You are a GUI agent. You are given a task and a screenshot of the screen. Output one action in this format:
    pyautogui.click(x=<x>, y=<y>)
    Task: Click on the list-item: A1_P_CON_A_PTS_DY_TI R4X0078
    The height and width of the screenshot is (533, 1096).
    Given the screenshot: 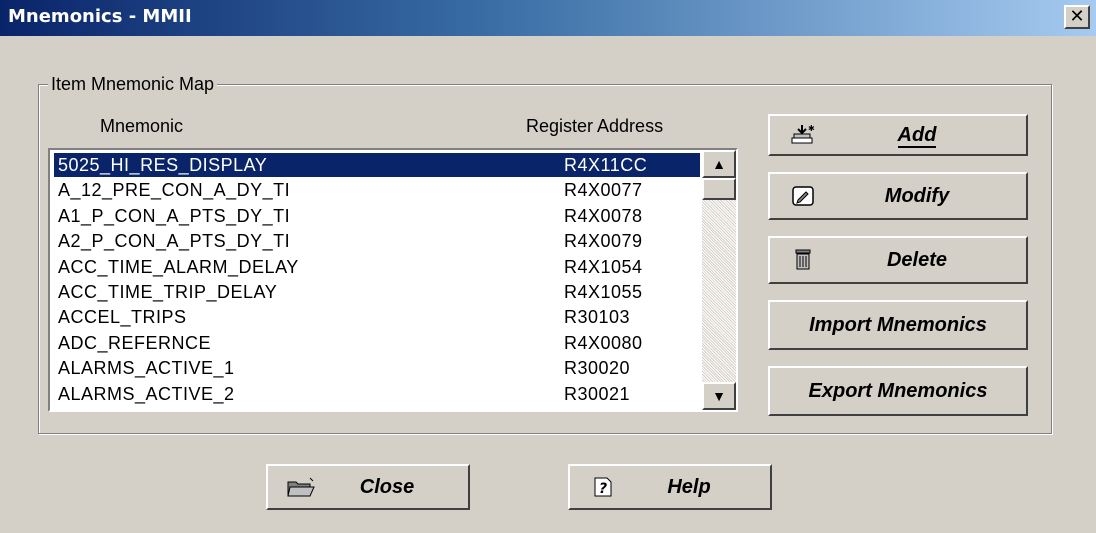 What is the action you would take?
    pyautogui.click(x=377, y=216)
    